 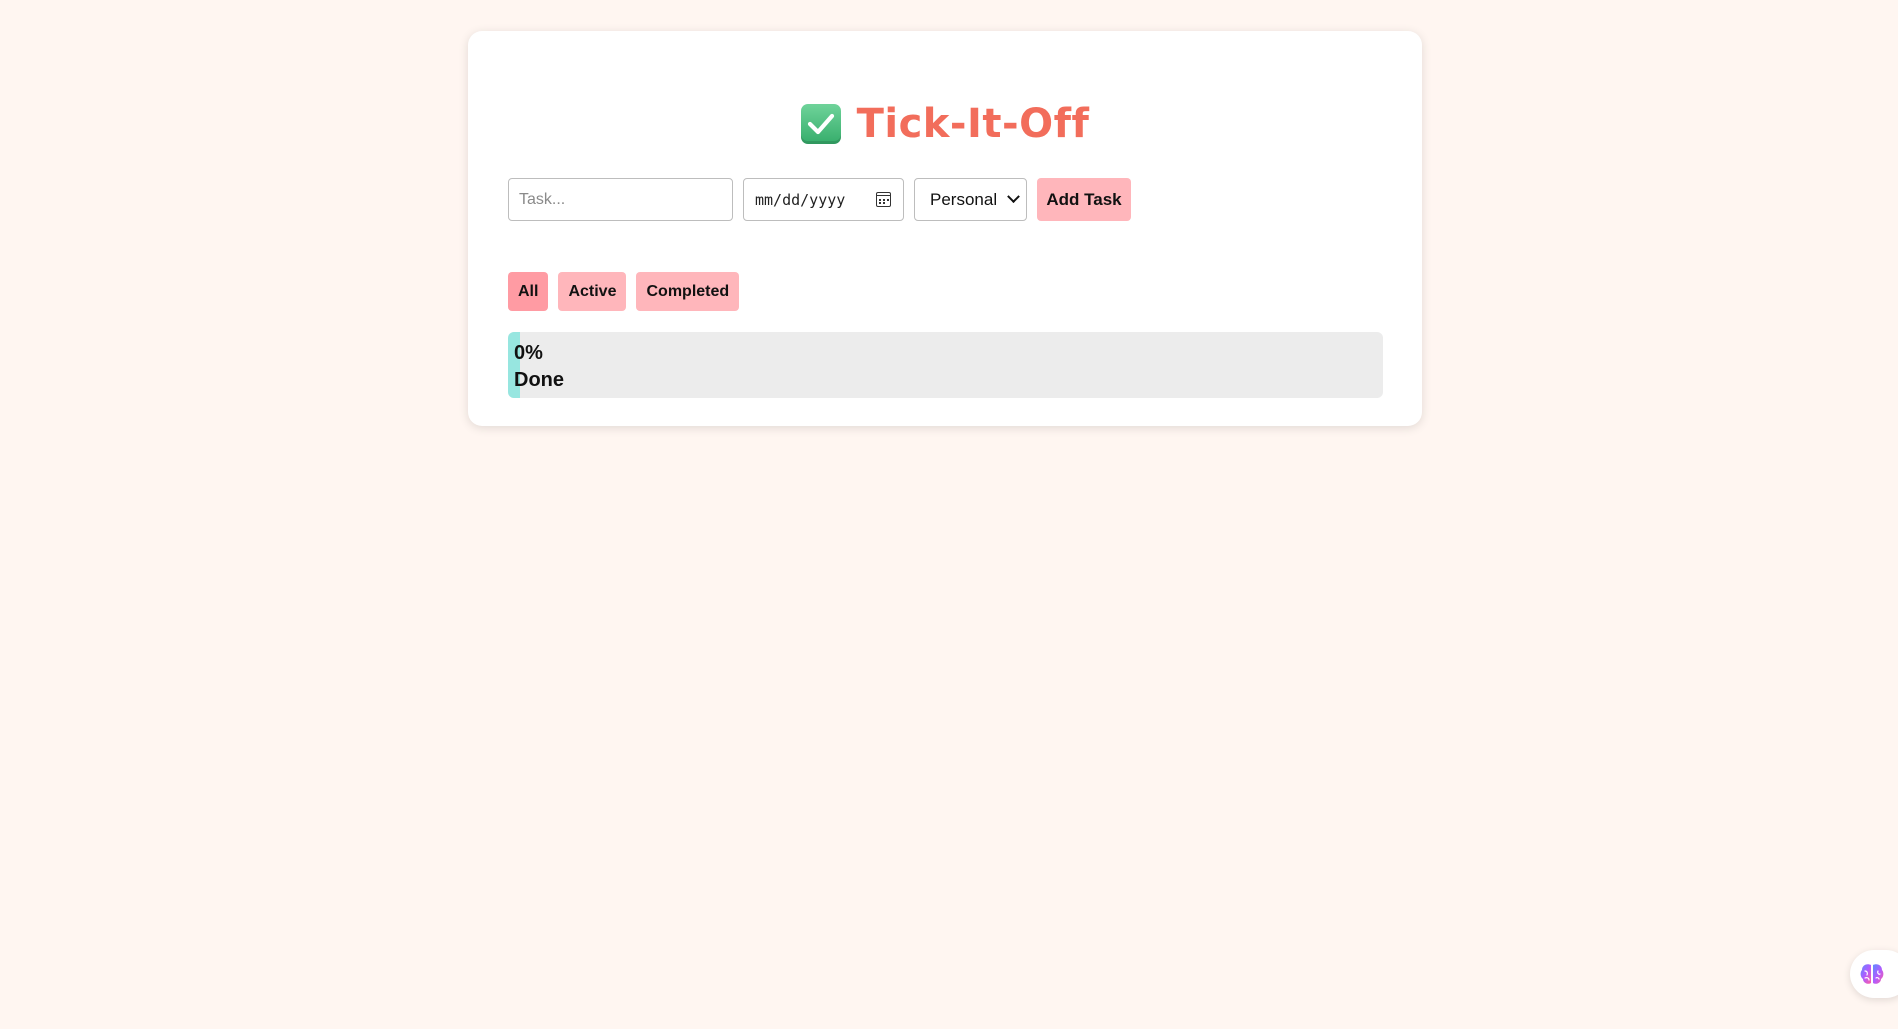 I want to click on filter-completed-button: Completed, so click(x=688, y=291).